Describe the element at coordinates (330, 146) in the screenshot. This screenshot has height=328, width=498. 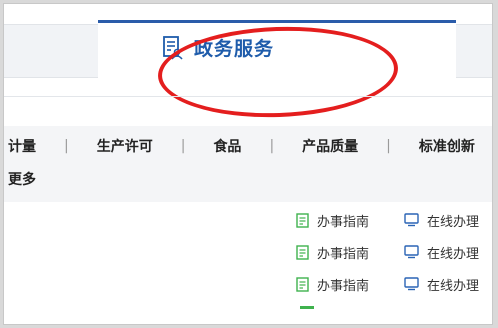
I see `category-product-quality: 产品质量` at that location.